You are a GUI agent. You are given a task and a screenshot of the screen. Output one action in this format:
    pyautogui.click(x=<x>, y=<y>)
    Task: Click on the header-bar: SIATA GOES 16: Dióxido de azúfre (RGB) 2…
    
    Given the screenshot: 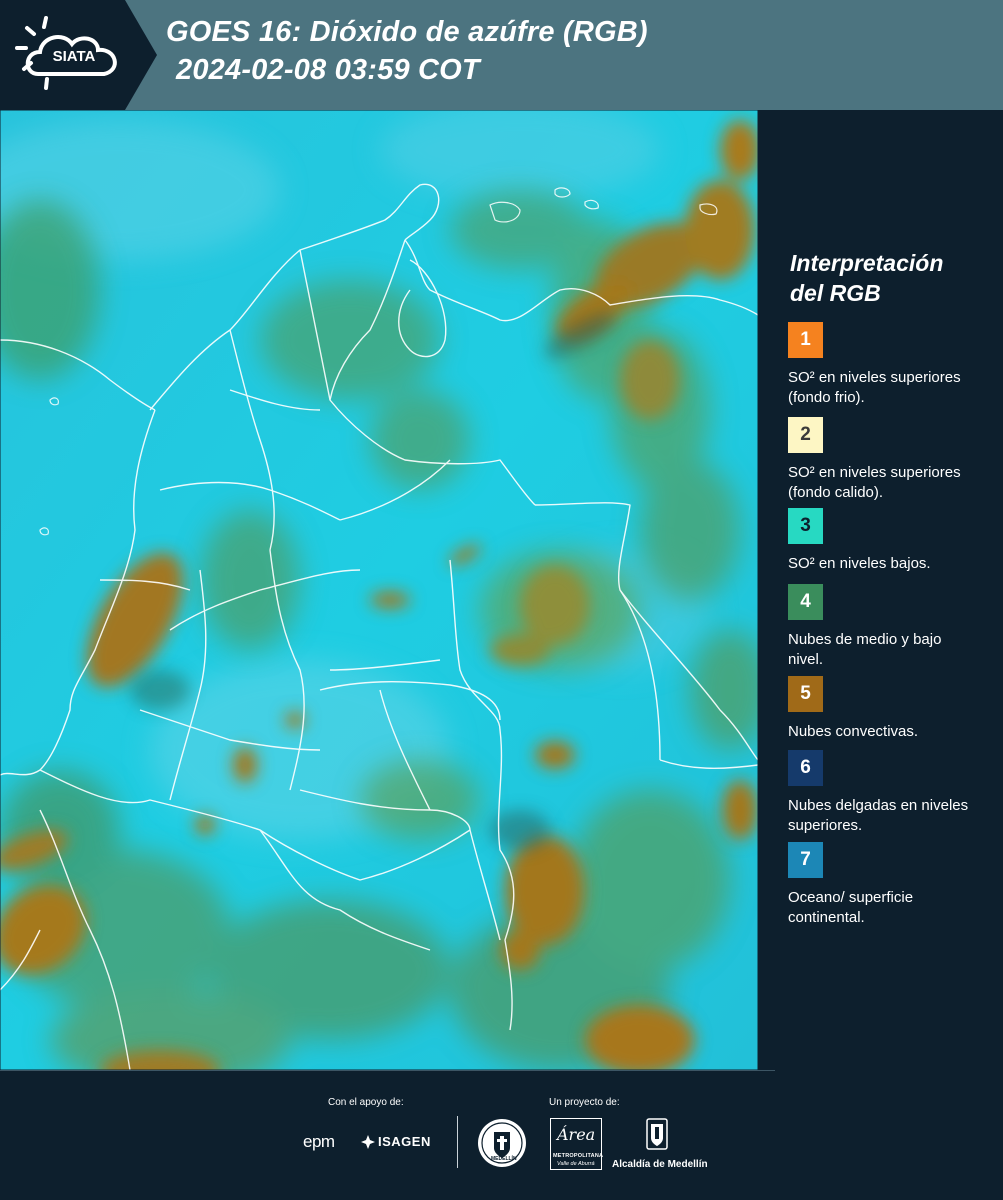 What is the action you would take?
    pyautogui.click(x=501, y=55)
    